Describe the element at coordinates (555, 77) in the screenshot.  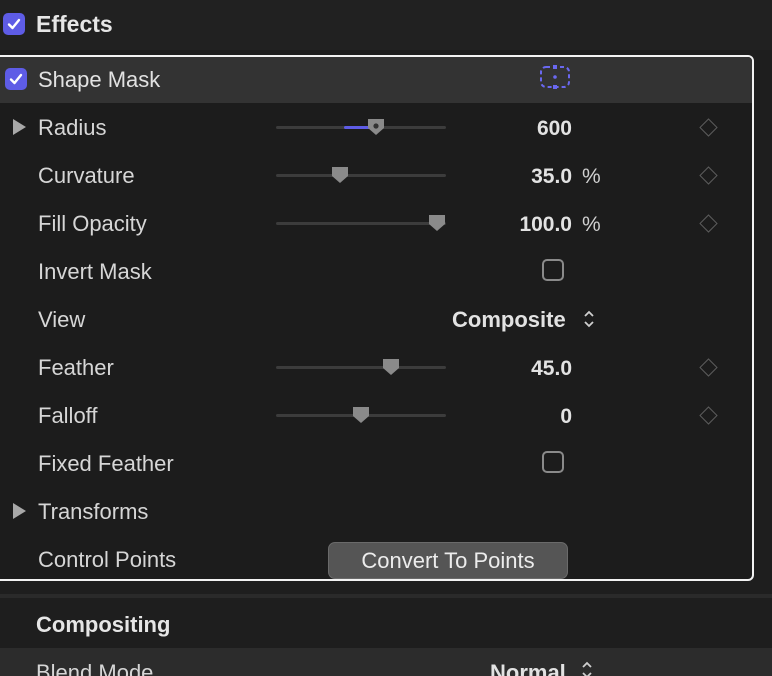
I see `shape-mask-onscreen-controls-icon` at that location.